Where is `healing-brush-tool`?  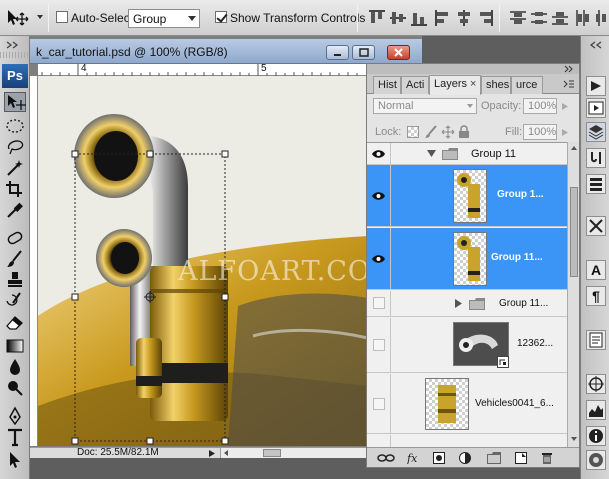
healing-brush-tool is located at coordinates (15, 238).